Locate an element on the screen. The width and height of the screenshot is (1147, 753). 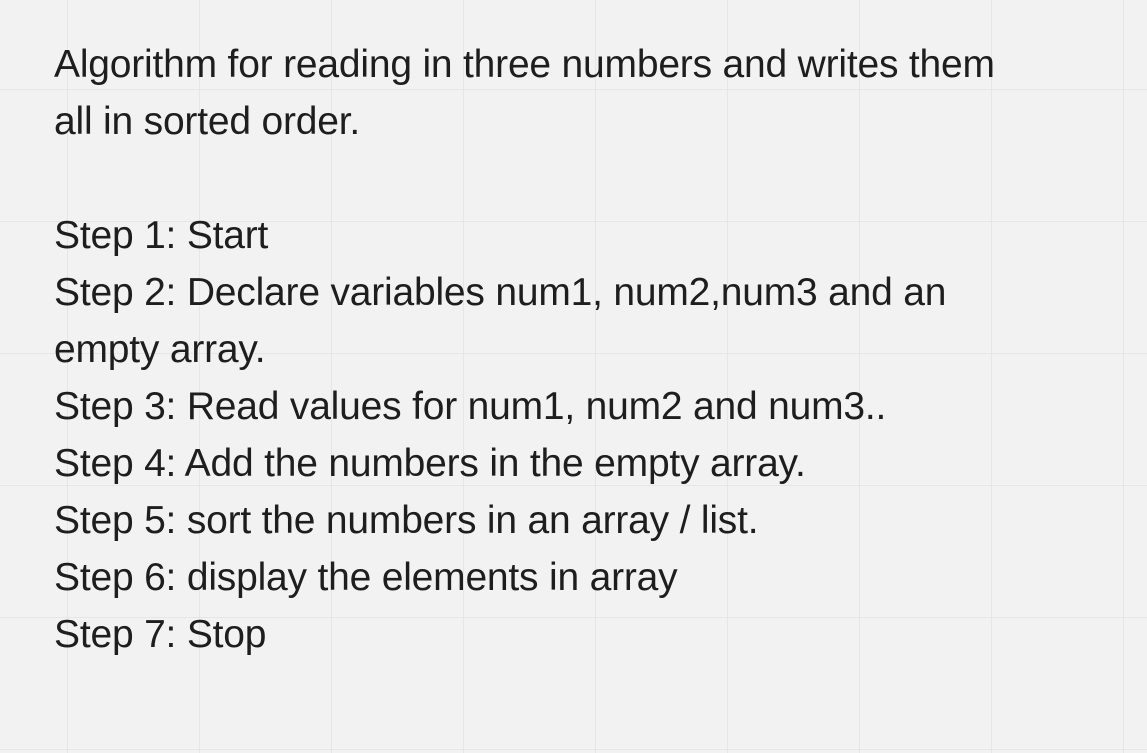
step-7: Step 7: Stop is located at coordinates (160, 634).